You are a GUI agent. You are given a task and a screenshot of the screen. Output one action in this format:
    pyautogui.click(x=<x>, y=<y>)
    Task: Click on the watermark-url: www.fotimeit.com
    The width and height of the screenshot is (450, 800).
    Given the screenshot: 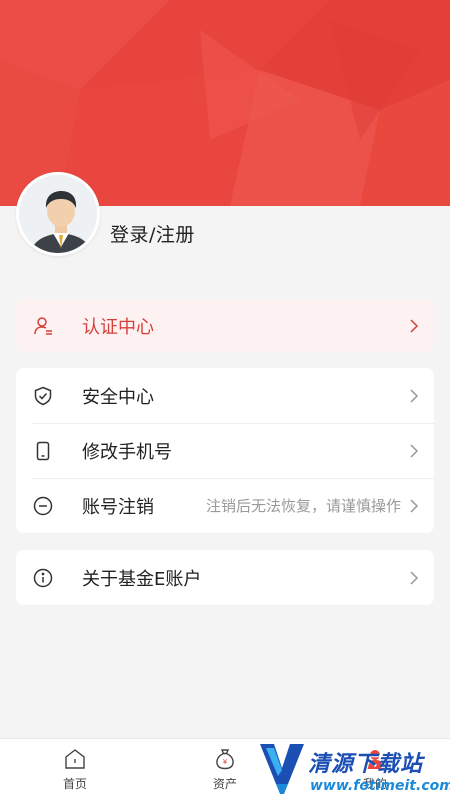 What is the action you would take?
    pyautogui.click(x=380, y=786)
    